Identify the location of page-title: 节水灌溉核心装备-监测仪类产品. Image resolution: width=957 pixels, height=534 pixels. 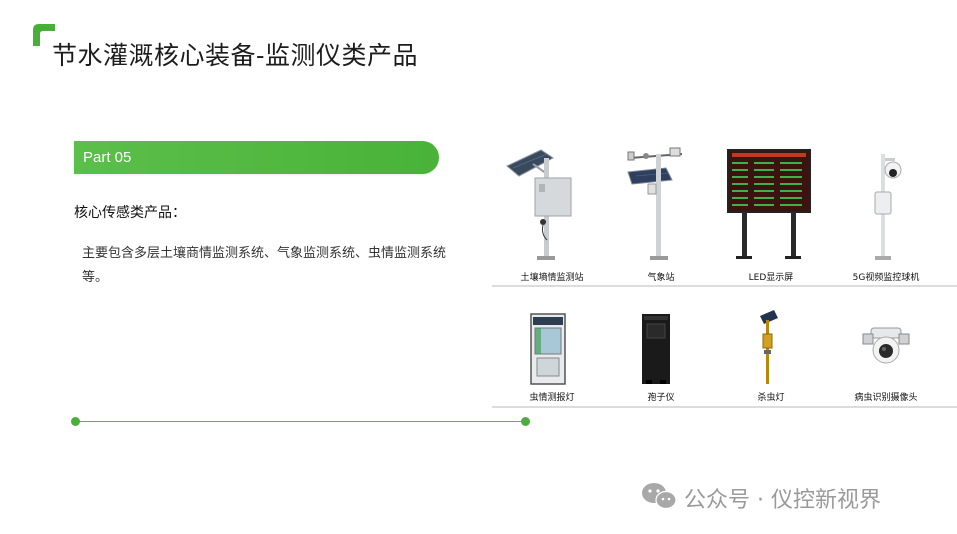
(235, 55).